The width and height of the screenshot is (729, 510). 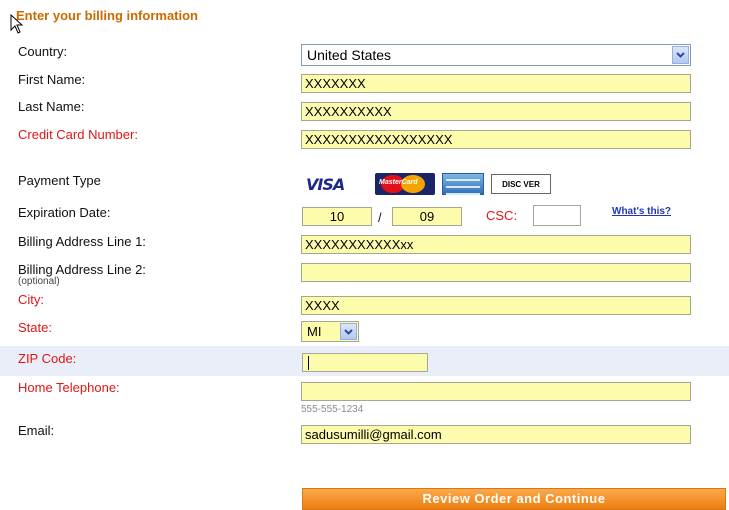 What do you see at coordinates (405, 184) in the screenshot?
I see `mastercard-logo-icon: MasterCard` at bounding box center [405, 184].